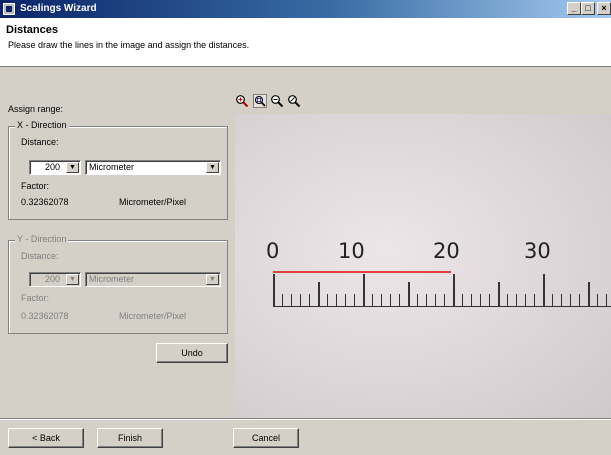  What do you see at coordinates (446, 251) in the screenshot?
I see `ruler-label-20: 20` at bounding box center [446, 251].